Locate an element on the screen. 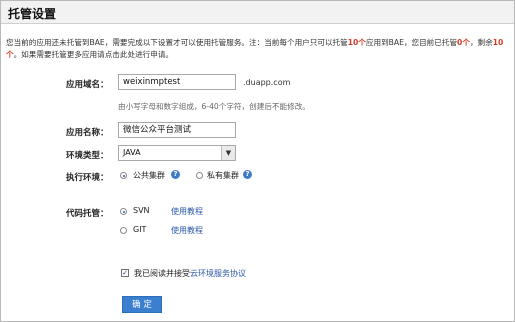 The width and height of the screenshot is (515, 322). domain-hint: 由小写字母和数字组成，6-40个字符，创建后不能修改。 is located at coordinates (214, 106).